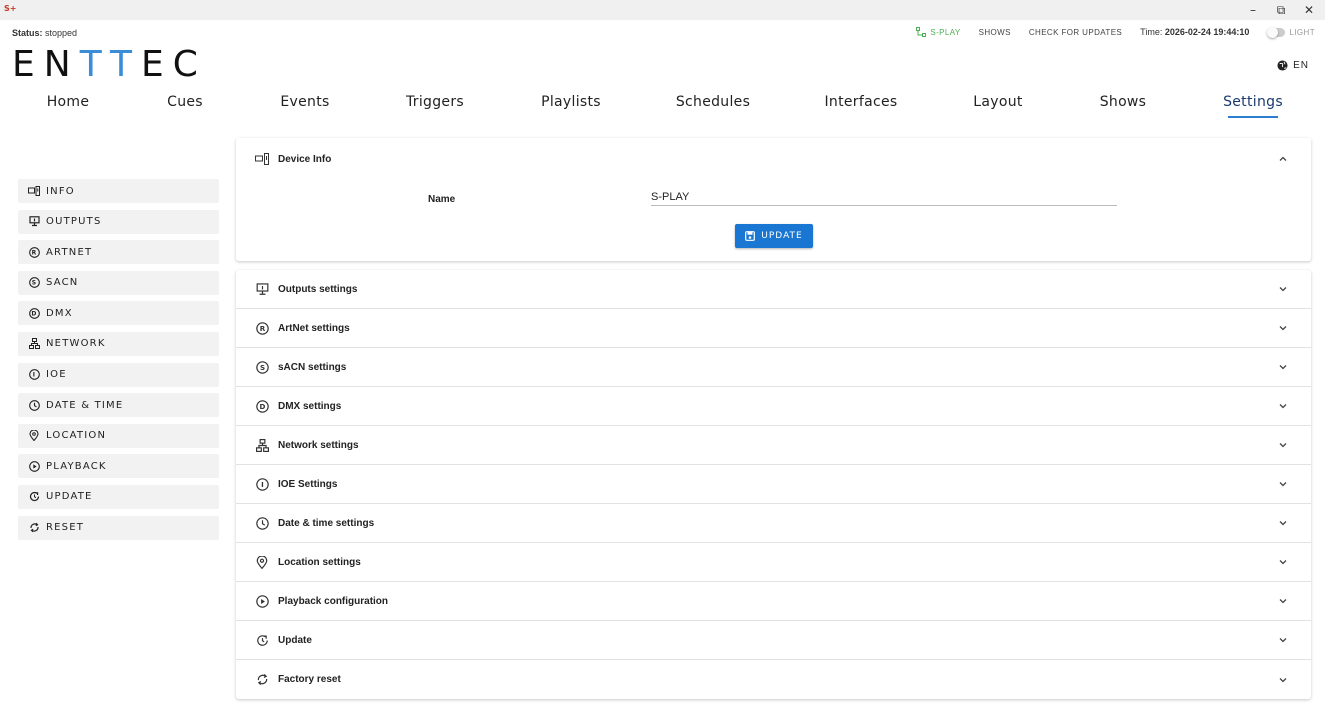  I want to click on section-label: Playback configuration, so click(333, 601).